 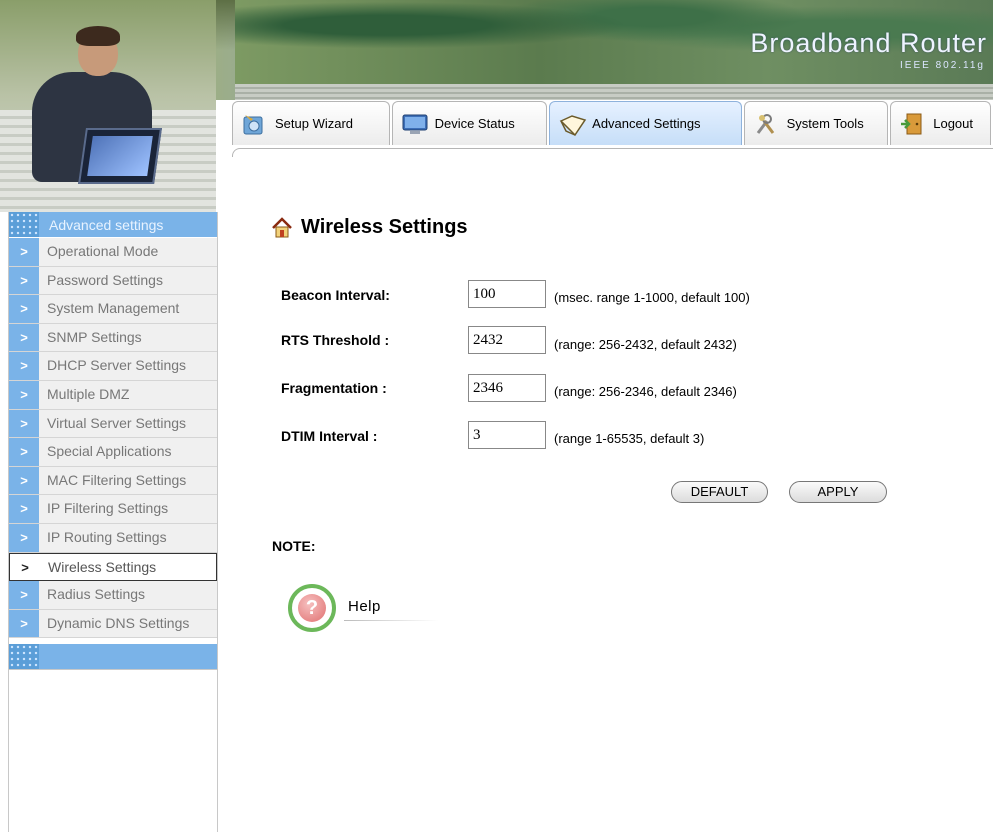 I want to click on rts-threshold-input, so click(x=507, y=340).